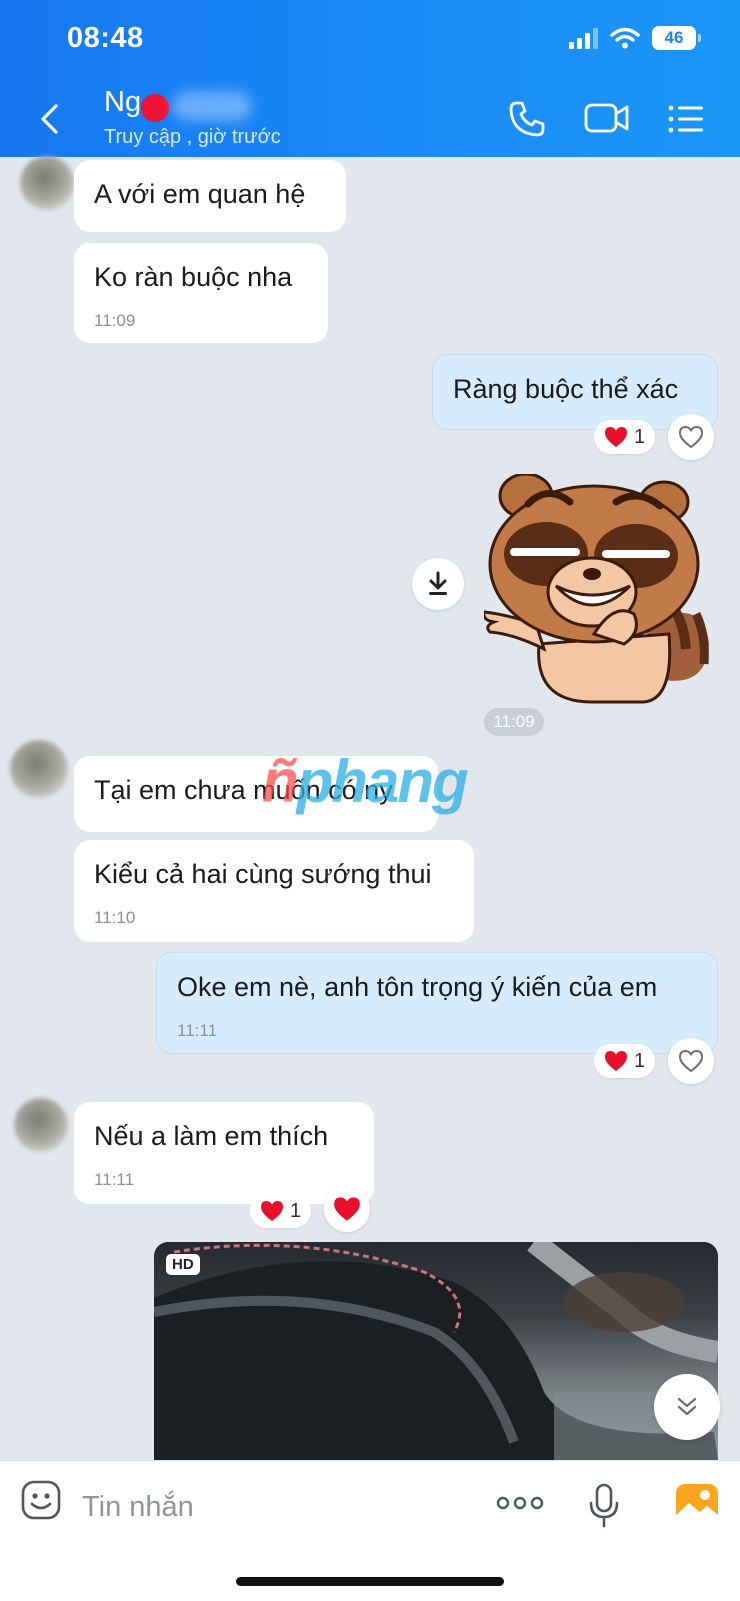  I want to click on scroll-to-bottom-button, so click(687, 1407).